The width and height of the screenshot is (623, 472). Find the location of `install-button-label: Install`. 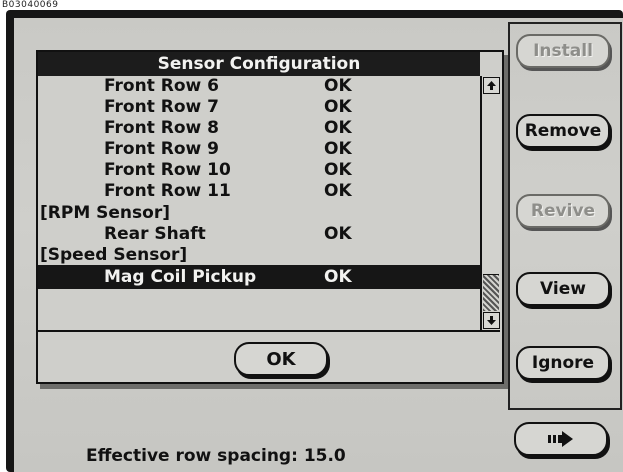

install-button-label: Install is located at coordinates (563, 51).